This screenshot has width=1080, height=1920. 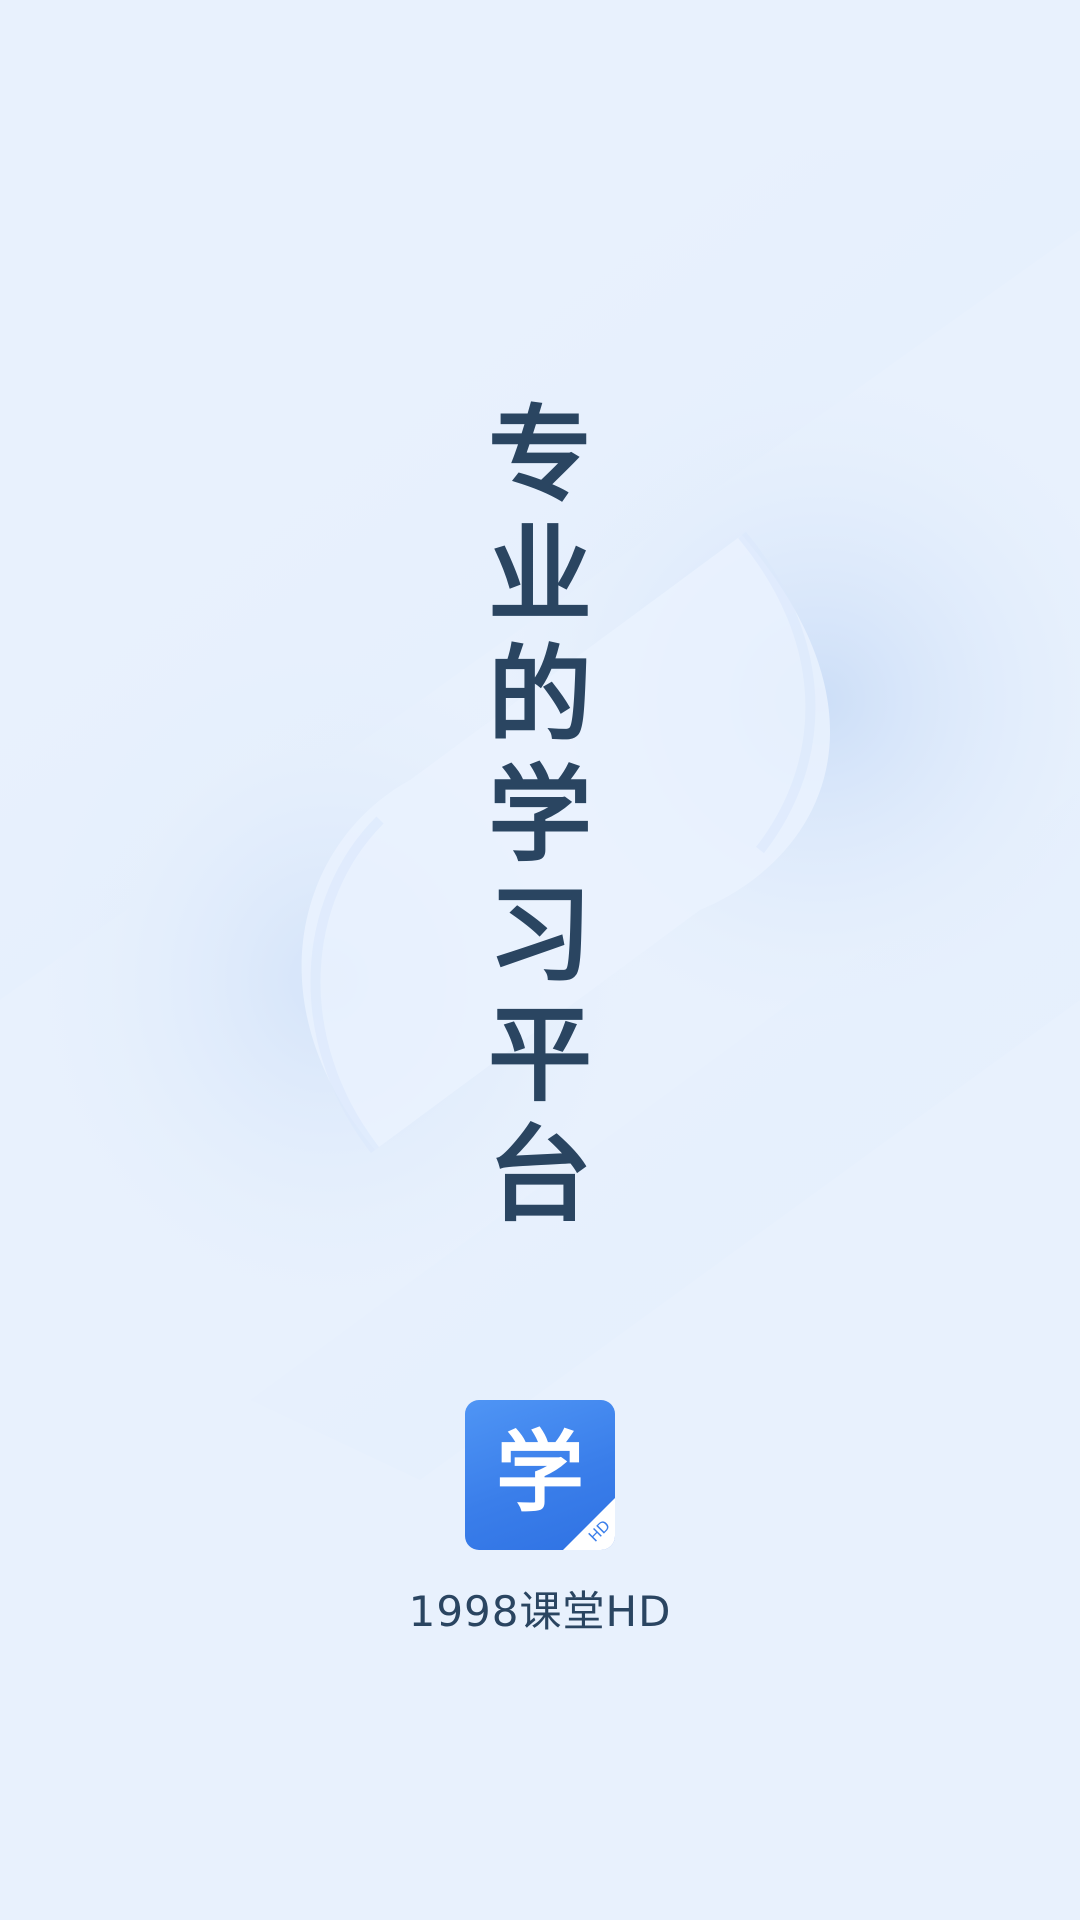 I want to click on slogan-char: 的, so click(x=539, y=695).